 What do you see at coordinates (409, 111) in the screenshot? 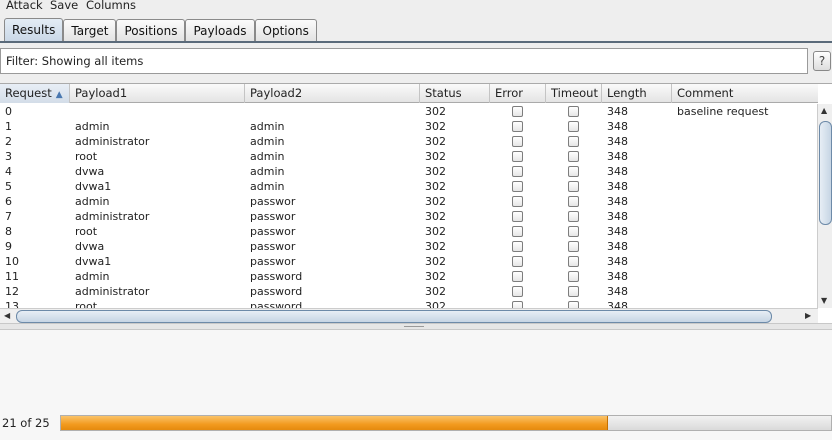
I see `table-row: 0 302 348 baseline request` at bounding box center [409, 111].